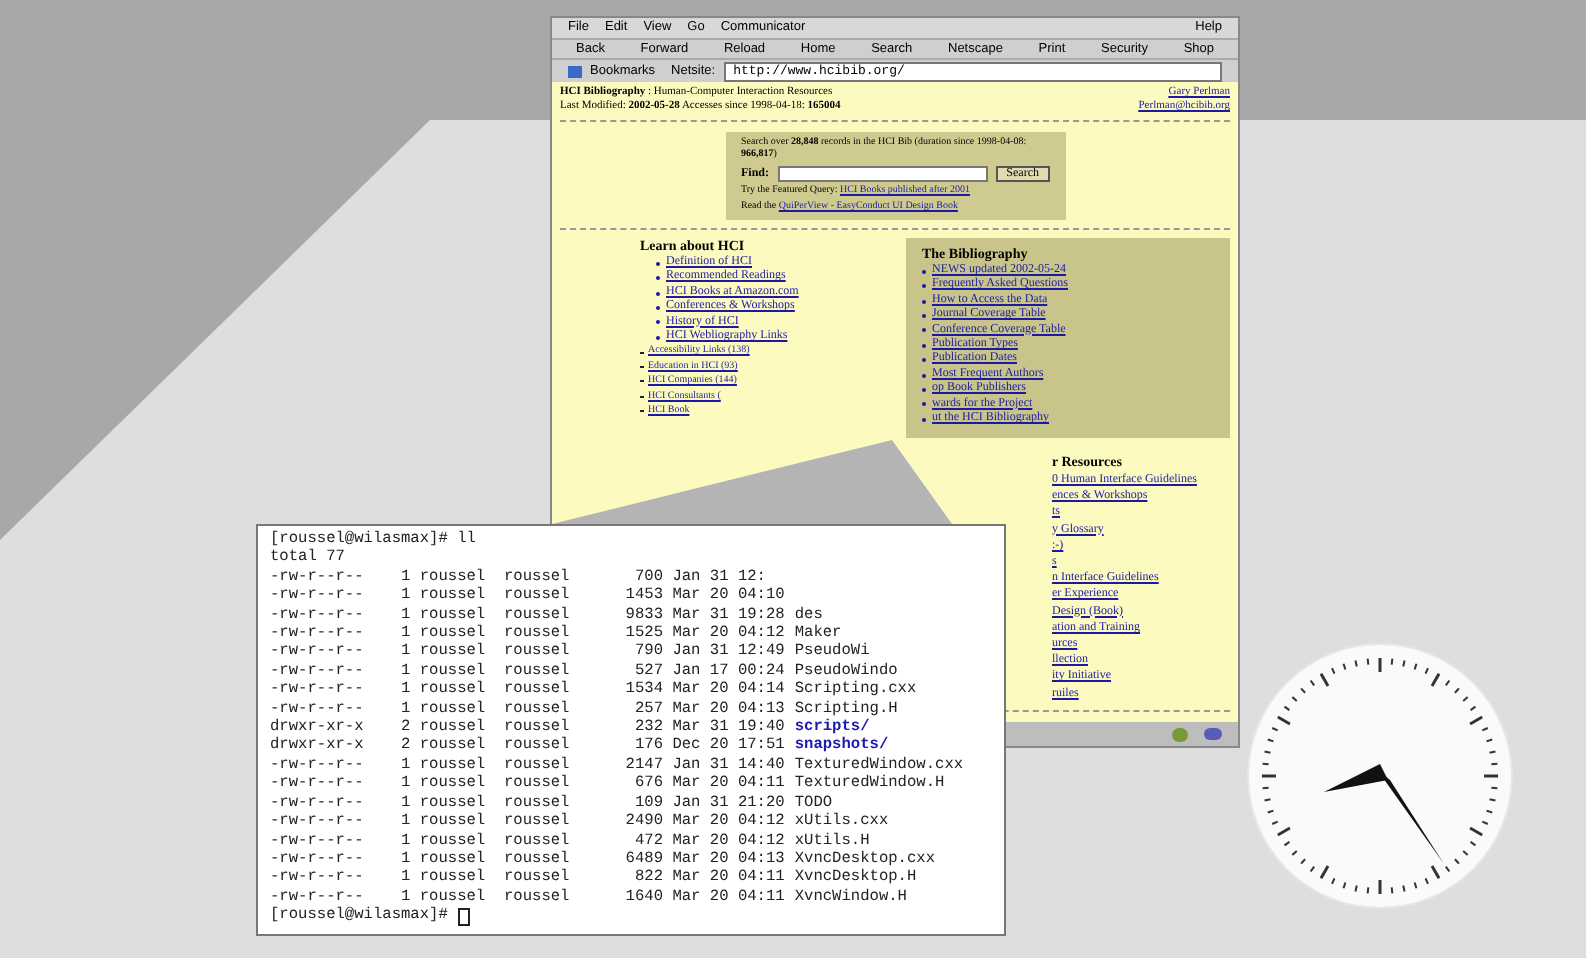 The height and width of the screenshot is (958, 1586). I want to click on cursor-icon, so click(463, 917).